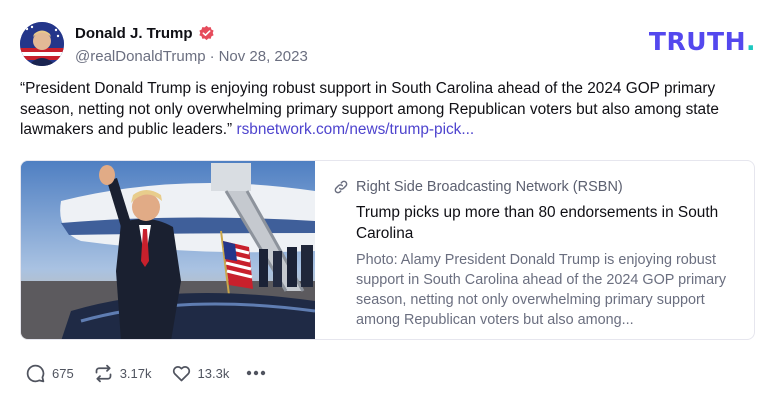 Image resolution: width=777 pixels, height=404 pixels. I want to click on reply-count: 675, so click(63, 373).